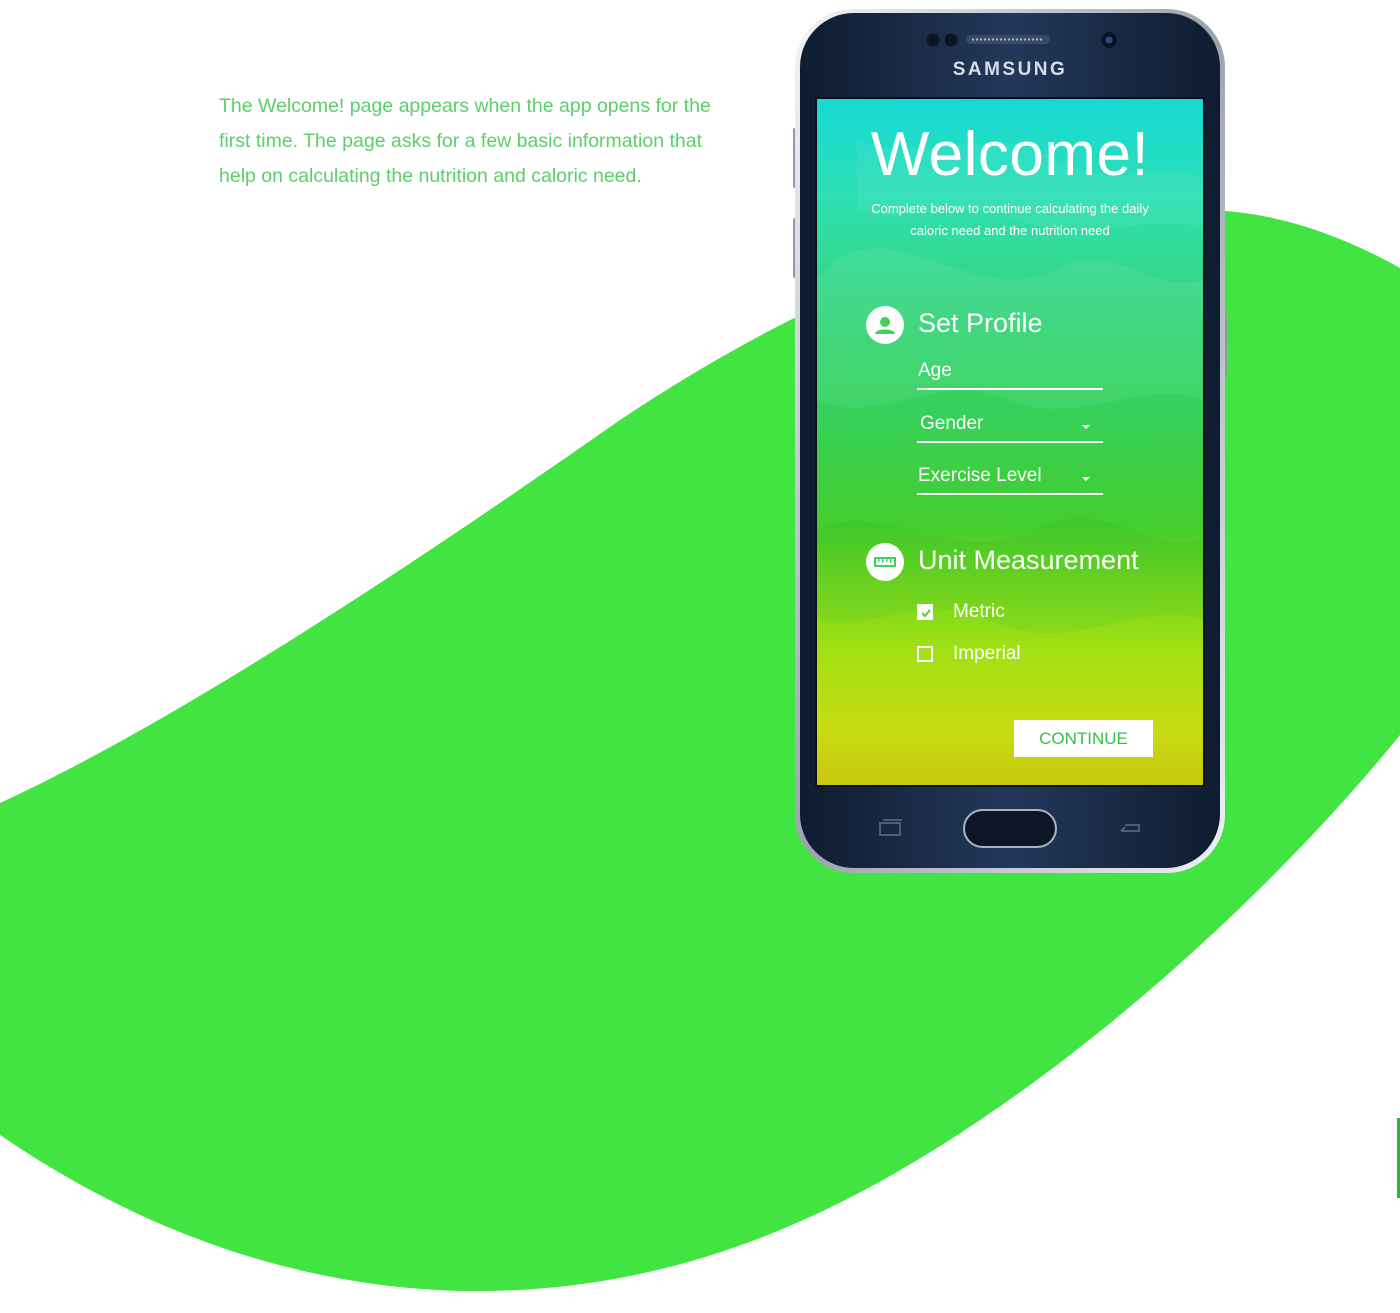 This screenshot has width=1400, height=1313. I want to click on welcome-title: Welcome!, so click(1010, 154).